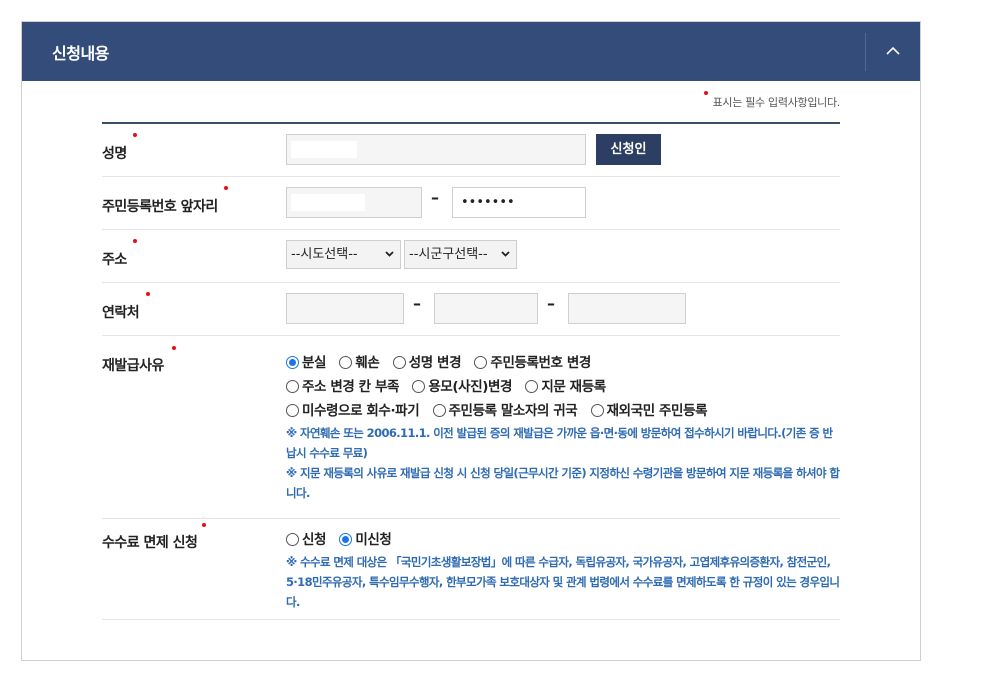 Image resolution: width=981 pixels, height=680 pixels. Describe the element at coordinates (133, 366) in the screenshot. I see `reissue-reason-label: 재발급사유` at that location.